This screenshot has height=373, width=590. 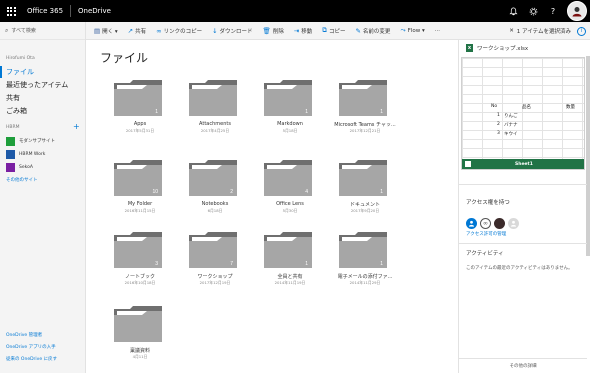 I want to click on folder-tile: 1 全員と共有 2014年11月19日, so click(x=286, y=263).